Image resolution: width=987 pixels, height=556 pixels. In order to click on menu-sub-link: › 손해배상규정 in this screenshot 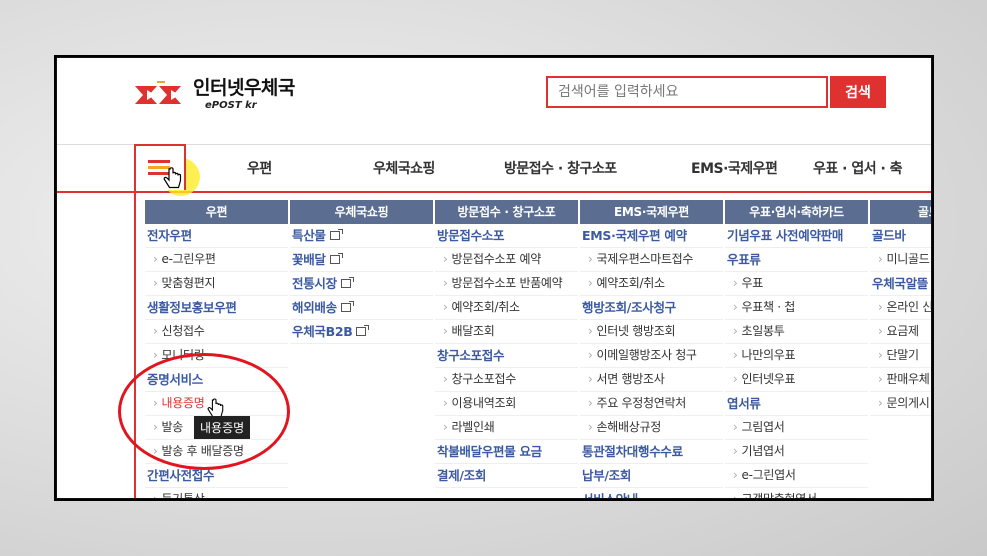, I will do `click(651, 428)`.